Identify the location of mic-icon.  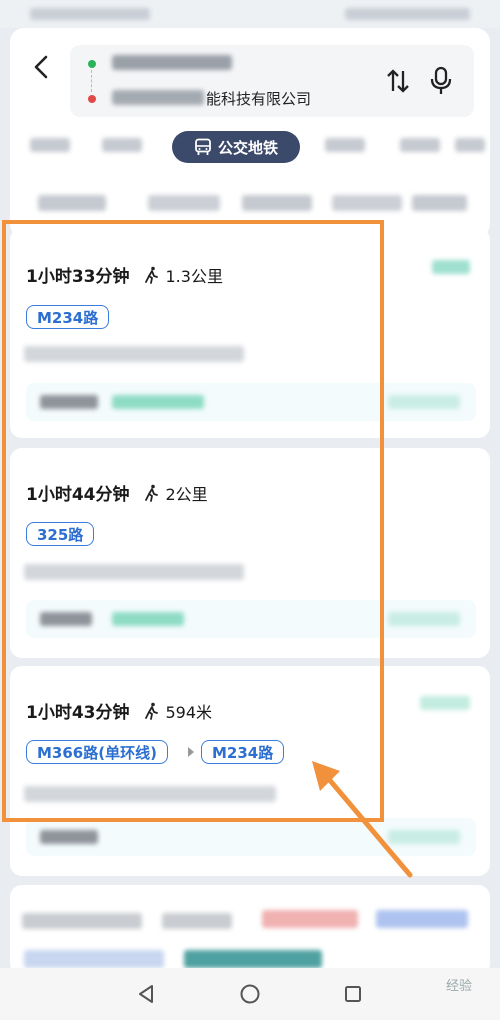
(441, 80).